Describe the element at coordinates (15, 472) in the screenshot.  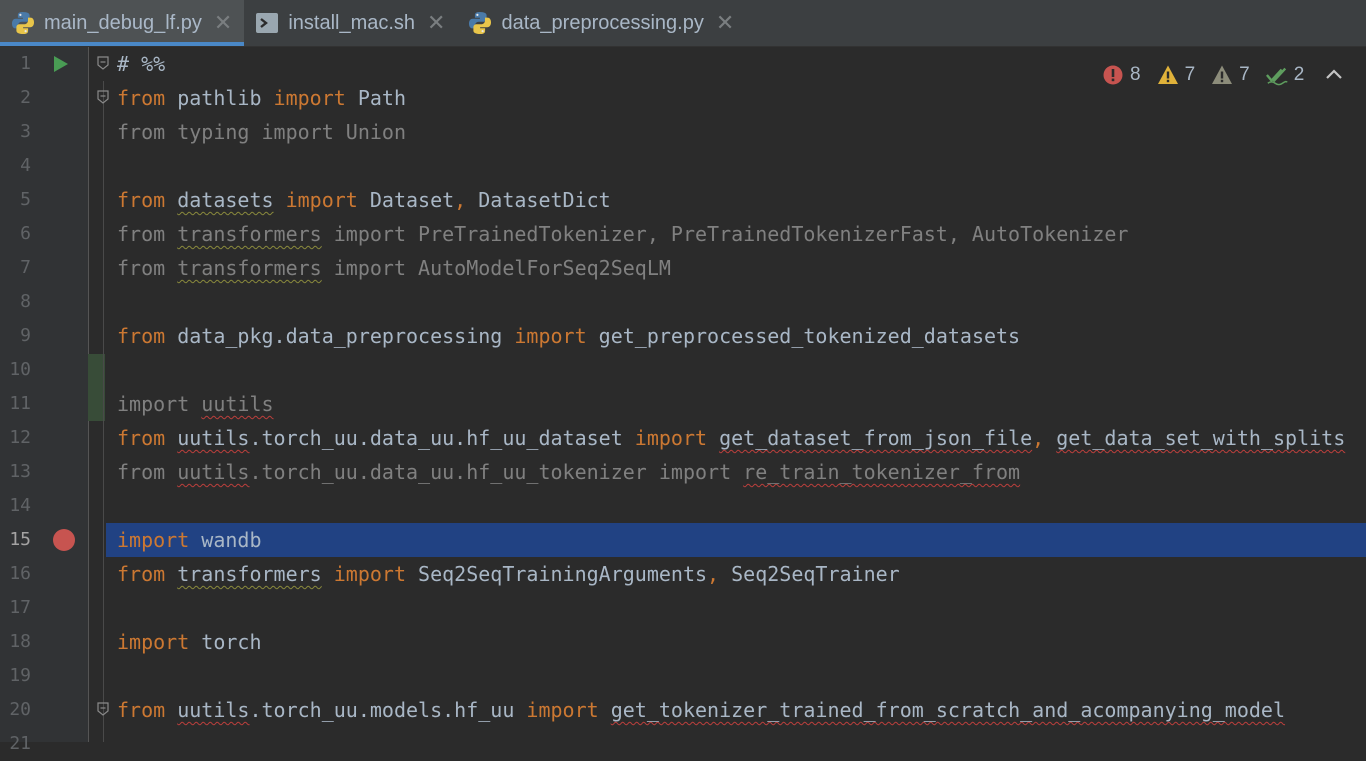
I see `line-number: 13` at that location.